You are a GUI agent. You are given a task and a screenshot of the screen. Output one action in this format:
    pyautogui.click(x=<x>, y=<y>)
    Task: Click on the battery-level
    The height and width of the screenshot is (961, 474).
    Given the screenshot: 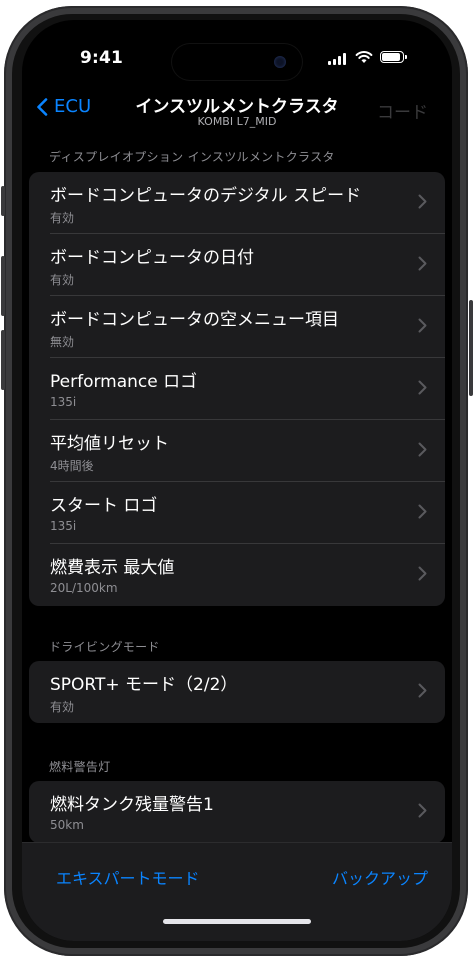 What is the action you would take?
    pyautogui.click(x=391, y=57)
    